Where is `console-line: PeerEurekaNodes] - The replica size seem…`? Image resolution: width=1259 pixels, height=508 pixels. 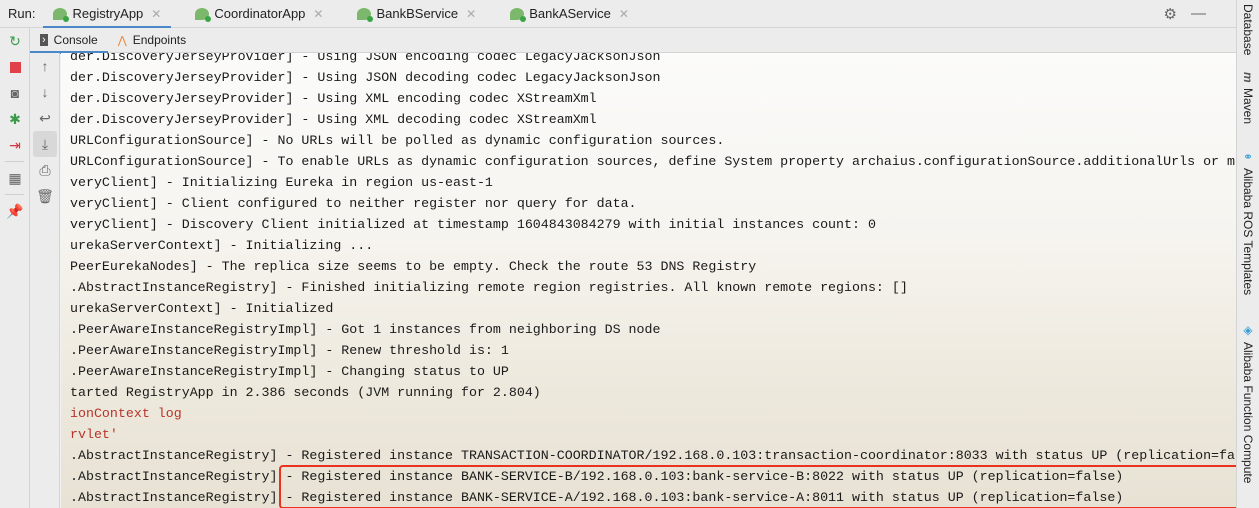 console-line: PeerEurekaNodes] - The replica size seem… is located at coordinates (413, 266).